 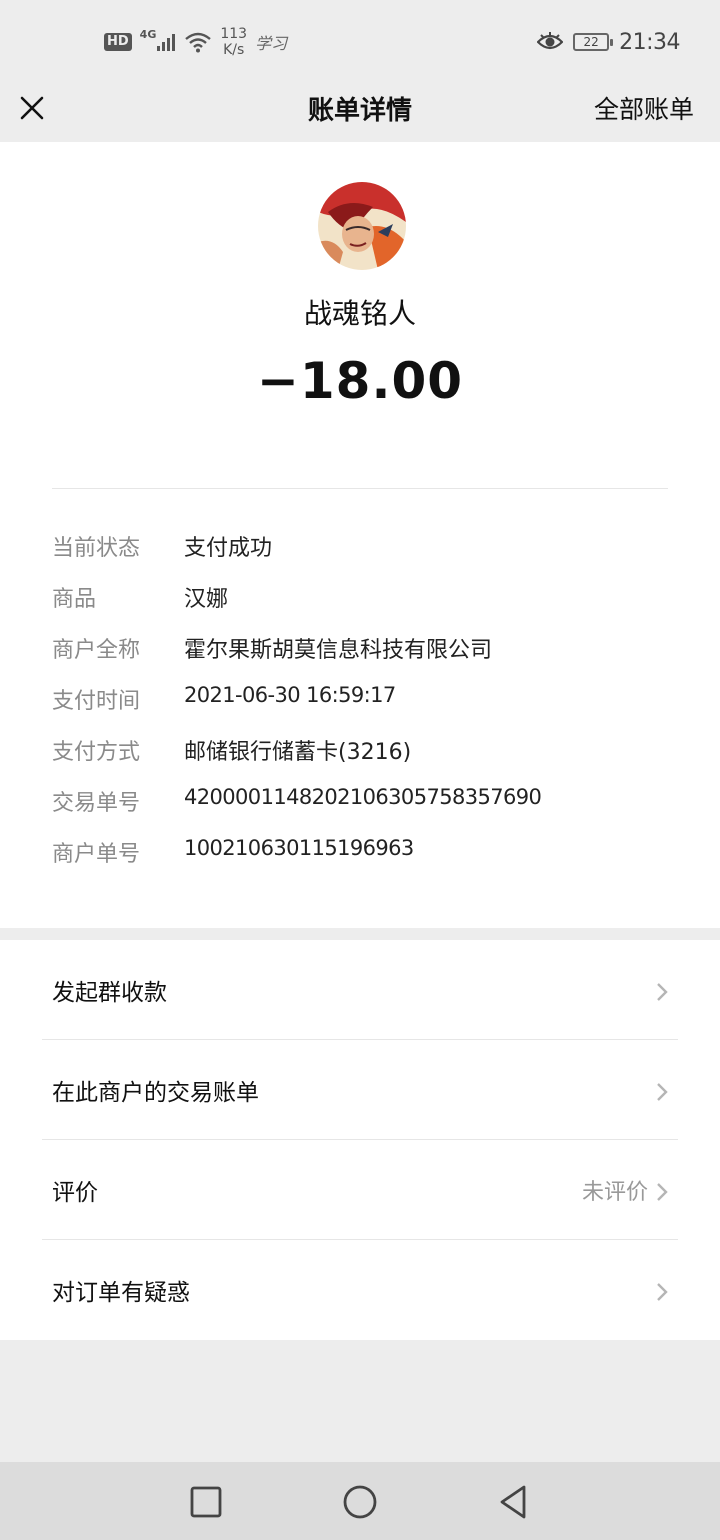 I want to click on signal-icon, so click(x=166, y=42).